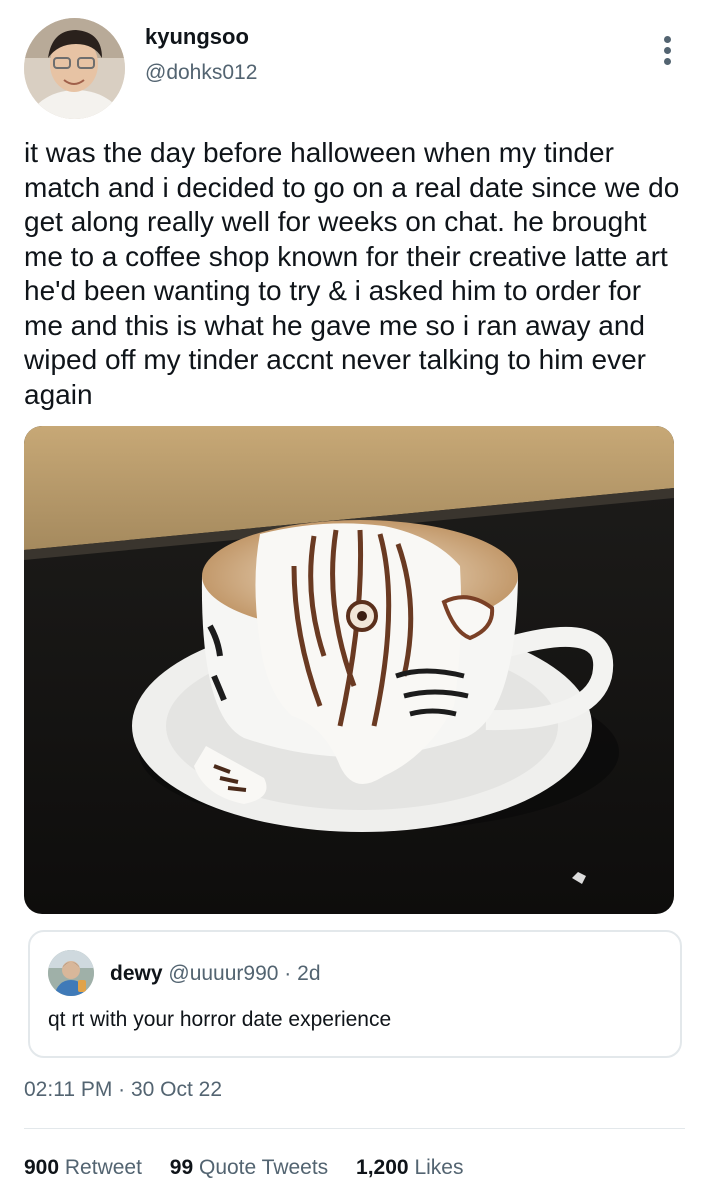 The height and width of the screenshot is (1200, 709). Describe the element at coordinates (42, 1167) in the screenshot. I see `retweets-count: 900` at that location.